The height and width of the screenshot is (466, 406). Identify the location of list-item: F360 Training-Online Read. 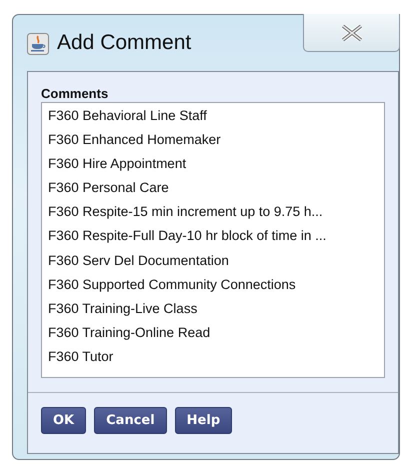
(213, 332).